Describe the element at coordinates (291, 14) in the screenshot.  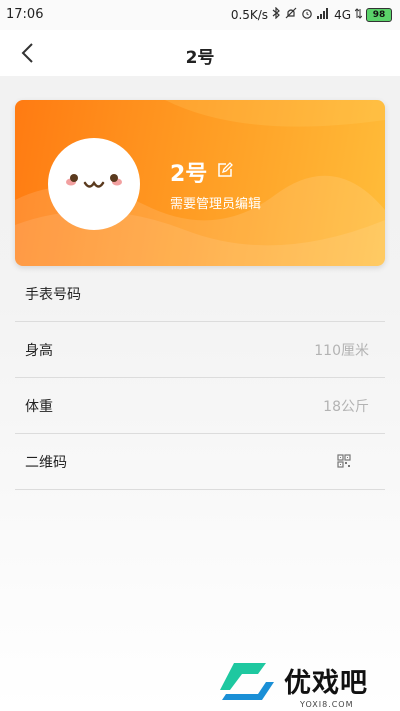
I see `mute-icon` at that location.